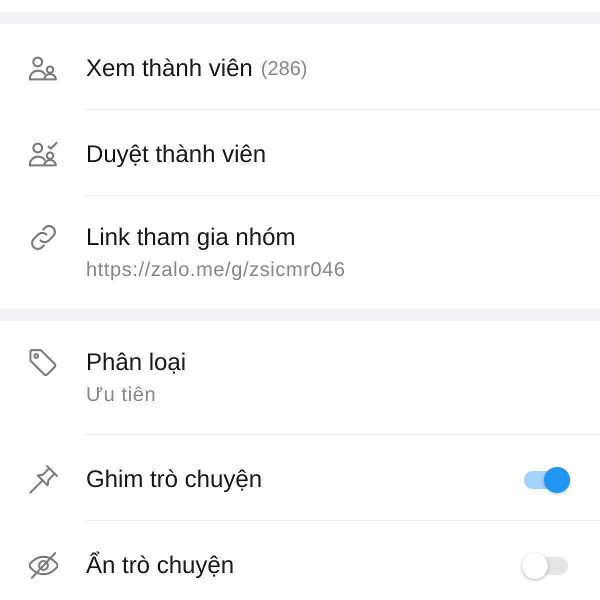 The height and width of the screenshot is (600, 600). I want to click on people-check-icon, so click(43, 154).